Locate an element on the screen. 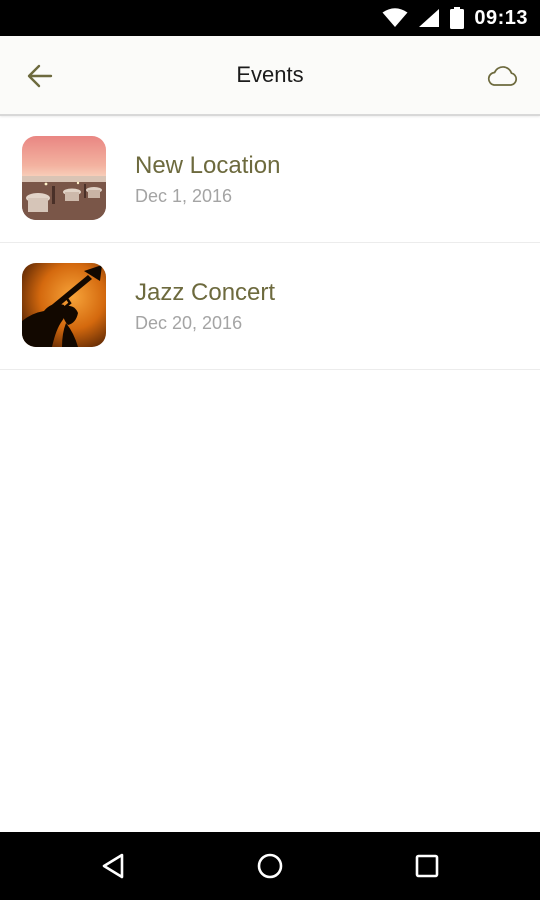  home-circle-icon is located at coordinates (270, 866).